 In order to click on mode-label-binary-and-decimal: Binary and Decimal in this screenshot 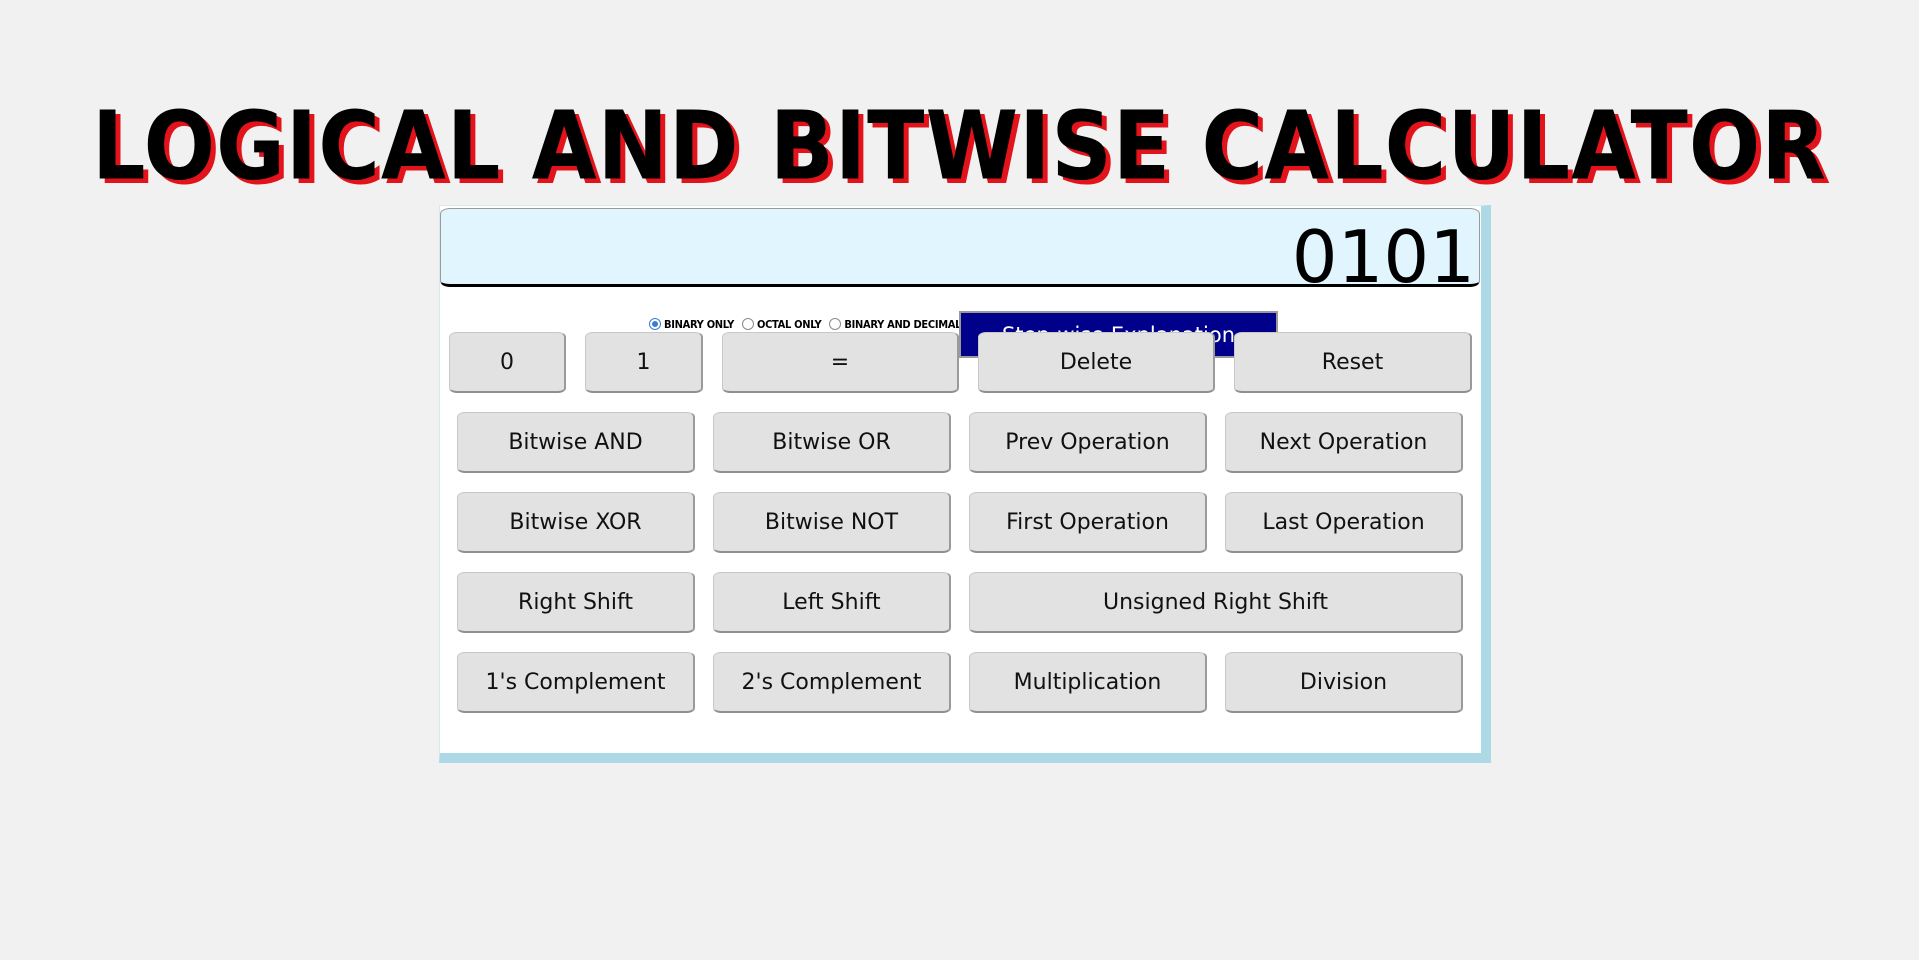, I will do `click(903, 324)`.